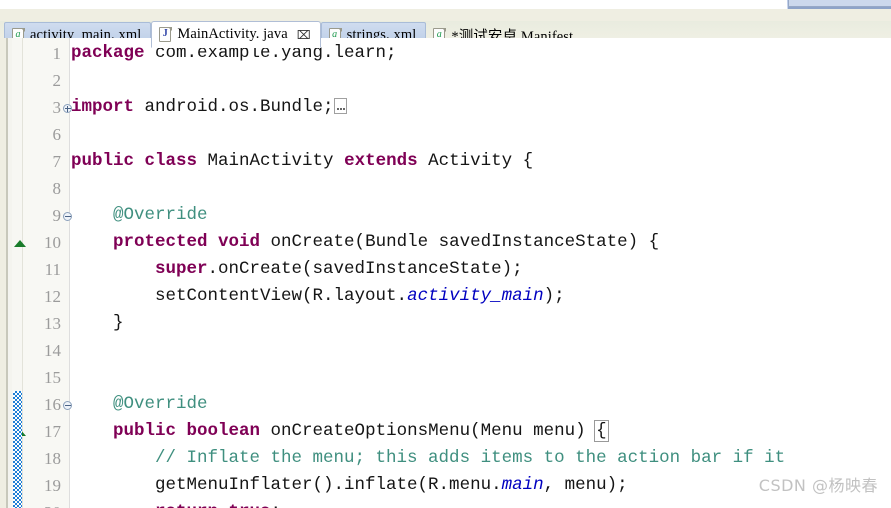  I want to click on code-token: protected void, so click(187, 242).